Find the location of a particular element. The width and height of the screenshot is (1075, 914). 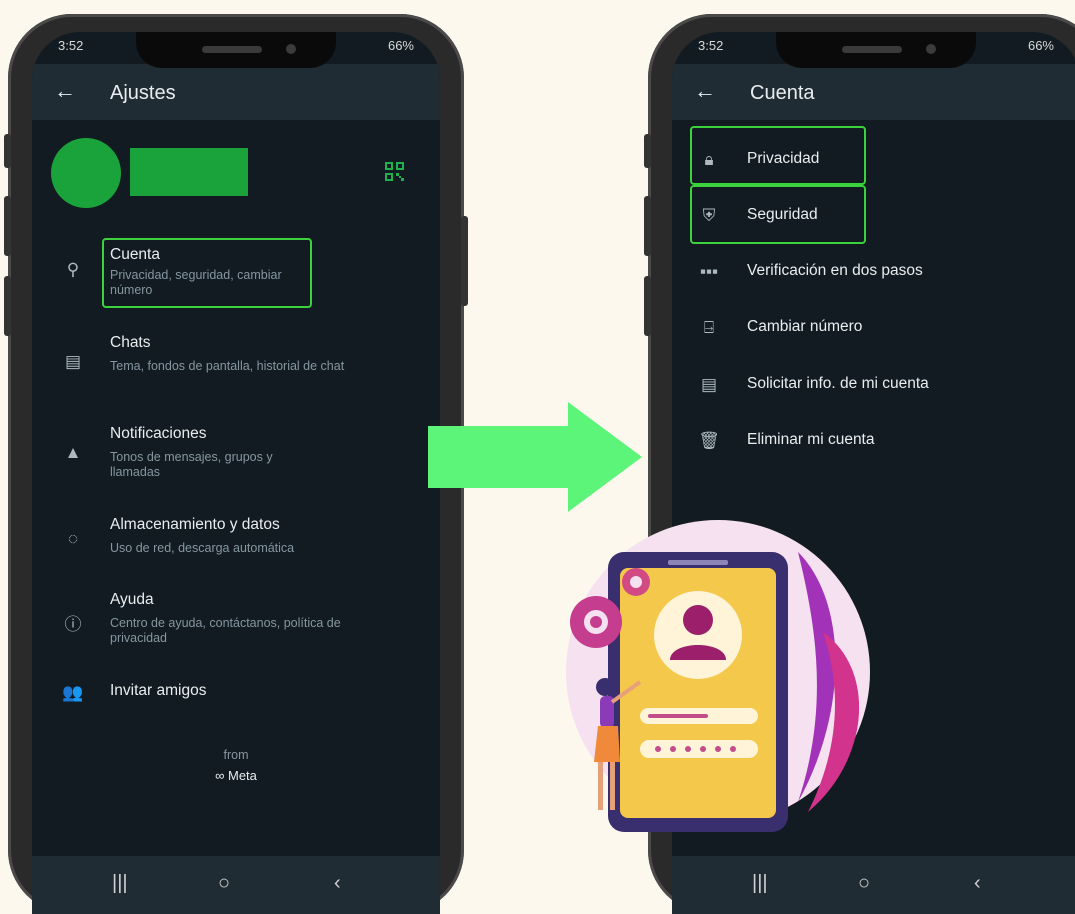

app-bar: ← Cuenta is located at coordinates (873, 92).